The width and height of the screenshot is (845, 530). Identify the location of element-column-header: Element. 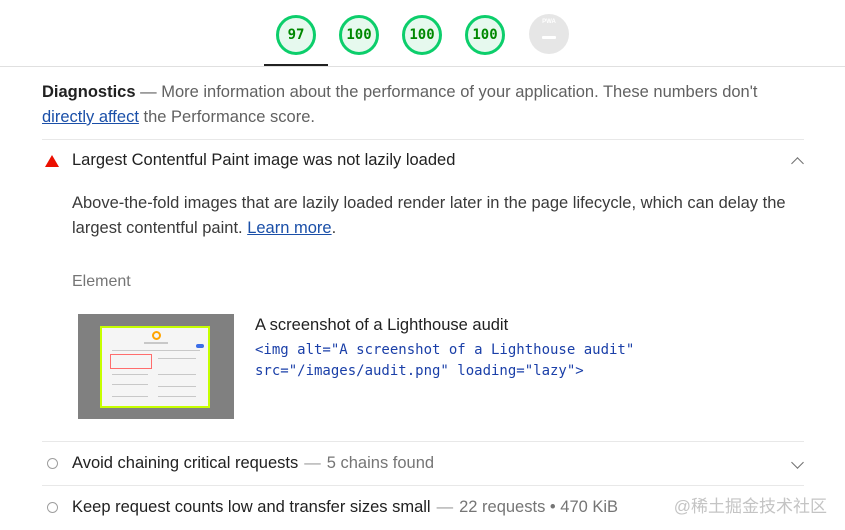
(101, 281).